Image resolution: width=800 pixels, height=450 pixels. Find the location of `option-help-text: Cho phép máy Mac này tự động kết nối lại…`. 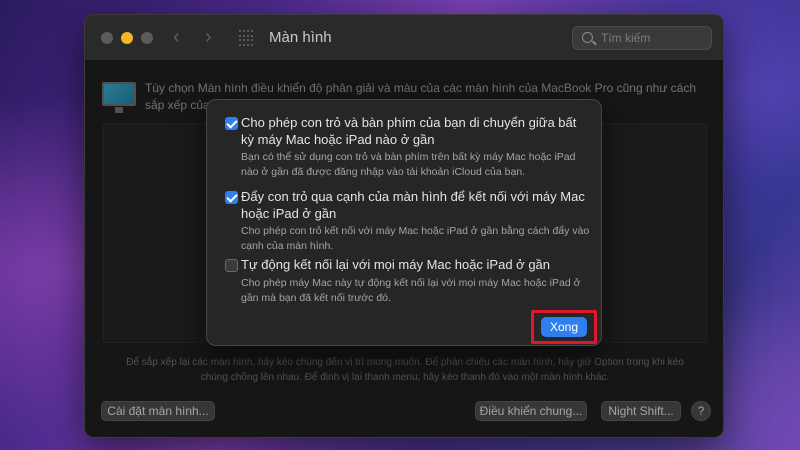

option-help-text: Cho phép máy Mac này tự động kết nối lại… is located at coordinates (411, 290).